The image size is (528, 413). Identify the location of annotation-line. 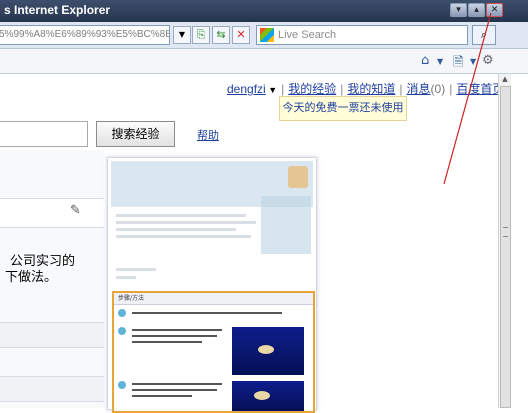
(467, 98).